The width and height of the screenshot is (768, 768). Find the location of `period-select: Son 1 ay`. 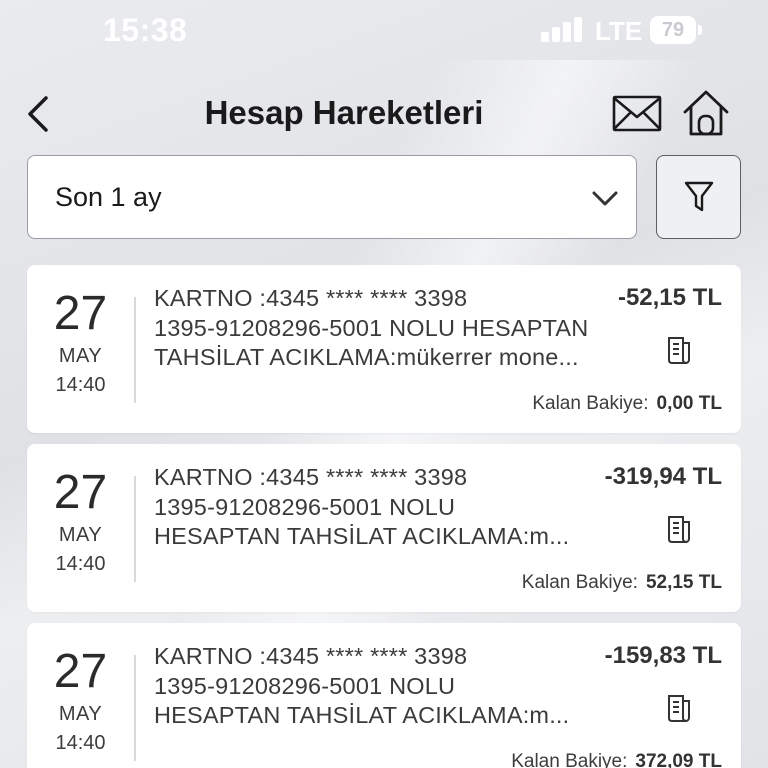

period-select: Son 1 ay is located at coordinates (332, 197).